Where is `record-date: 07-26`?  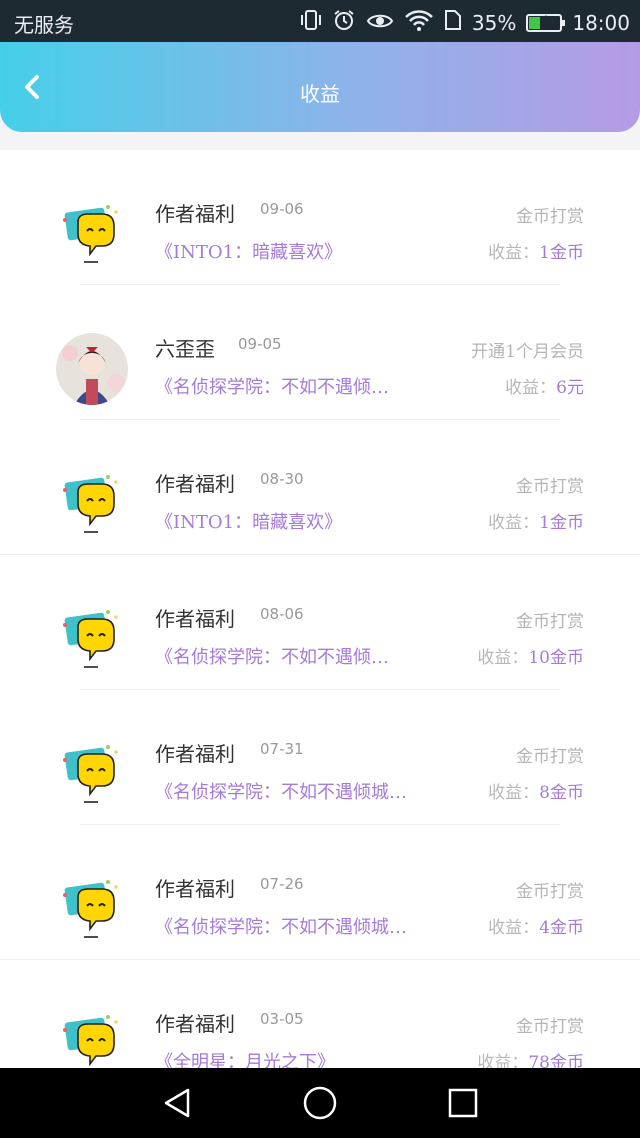
record-date: 07-26 is located at coordinates (282, 884).